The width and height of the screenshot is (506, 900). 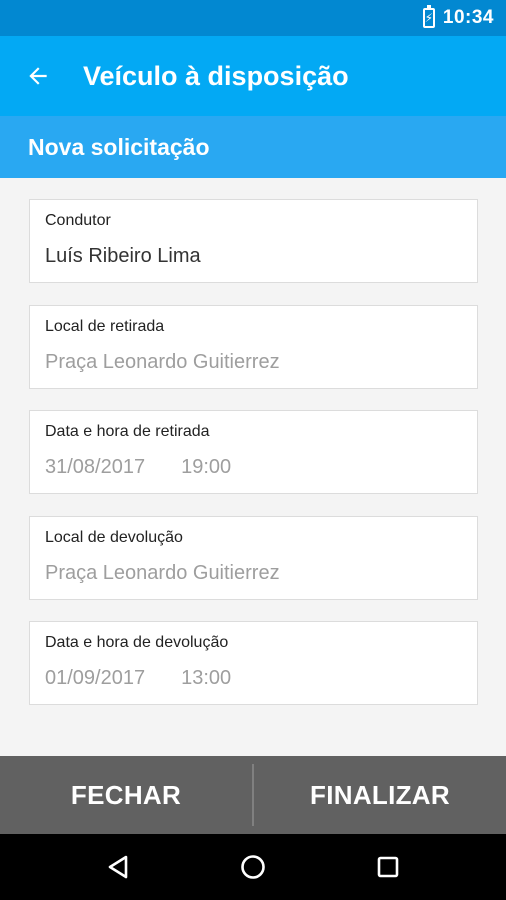 What do you see at coordinates (253, 678) in the screenshot?
I see `return-datetime-values: 01/09/2017 13:00` at bounding box center [253, 678].